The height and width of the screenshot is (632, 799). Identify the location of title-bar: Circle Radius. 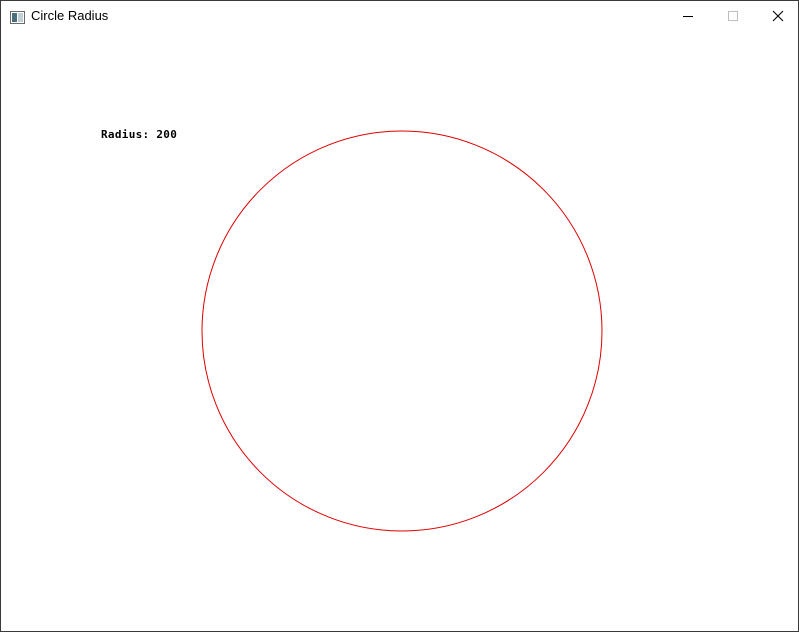
(399, 16).